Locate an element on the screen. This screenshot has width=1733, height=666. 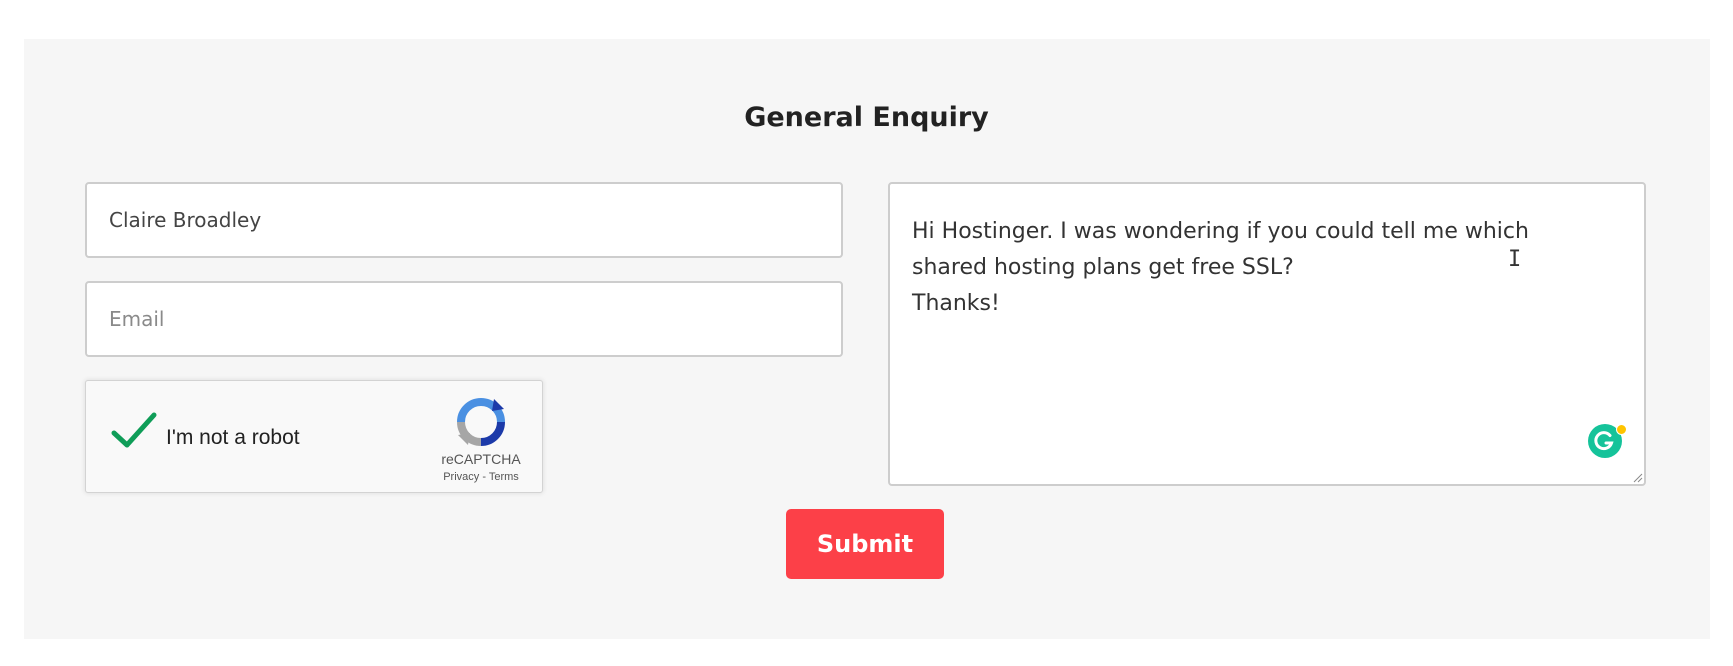
recaptcha-links: Privacy - Terms is located at coordinates (481, 477).